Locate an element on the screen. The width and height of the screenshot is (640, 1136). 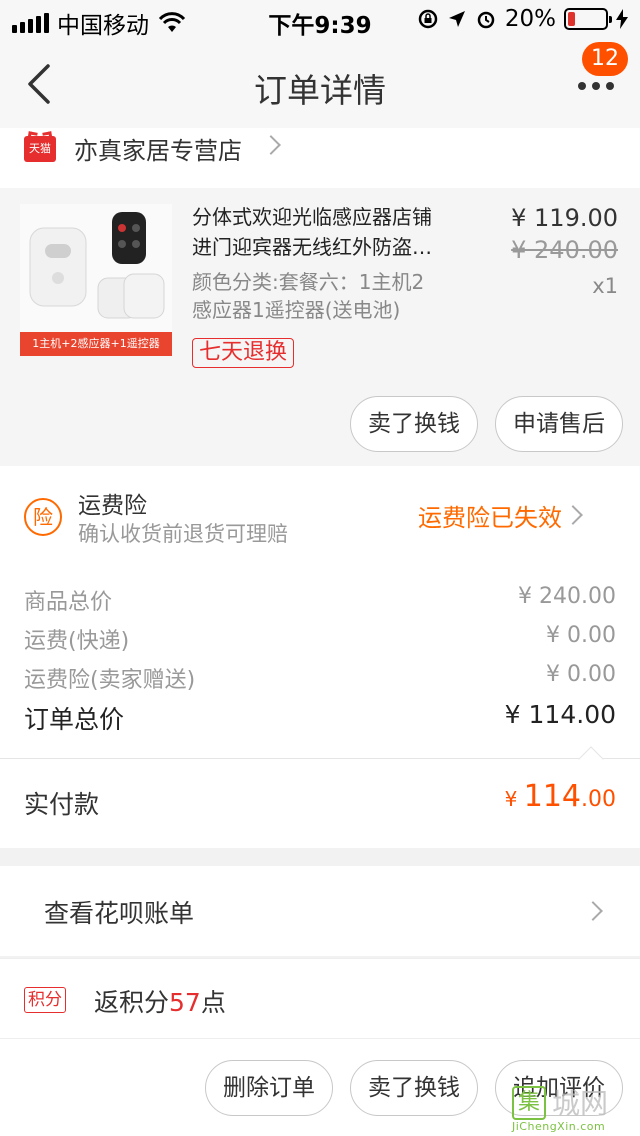
product-image: 1主机+2感应器+1遥控器 is located at coordinates (96, 280).